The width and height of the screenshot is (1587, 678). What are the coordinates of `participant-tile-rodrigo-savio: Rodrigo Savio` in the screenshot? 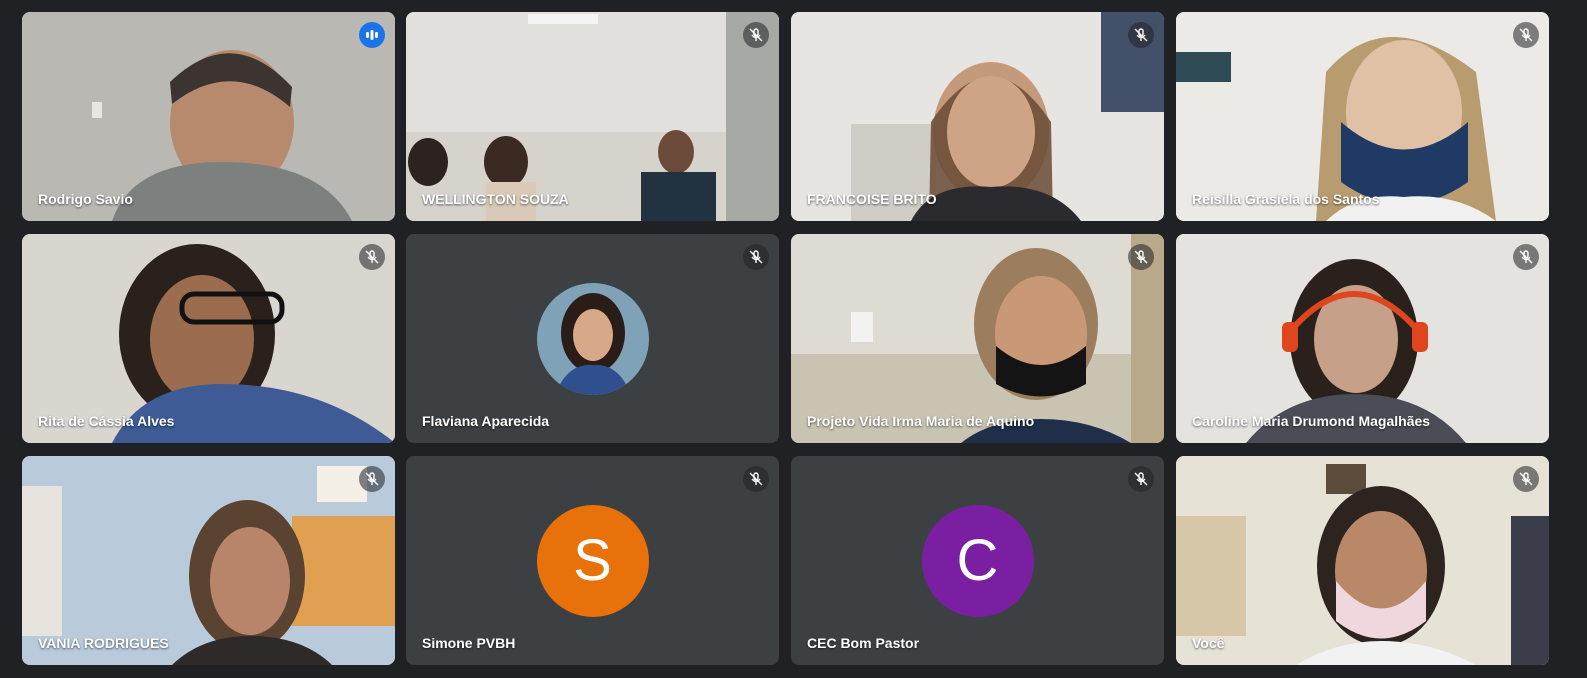 It's located at (208, 116).